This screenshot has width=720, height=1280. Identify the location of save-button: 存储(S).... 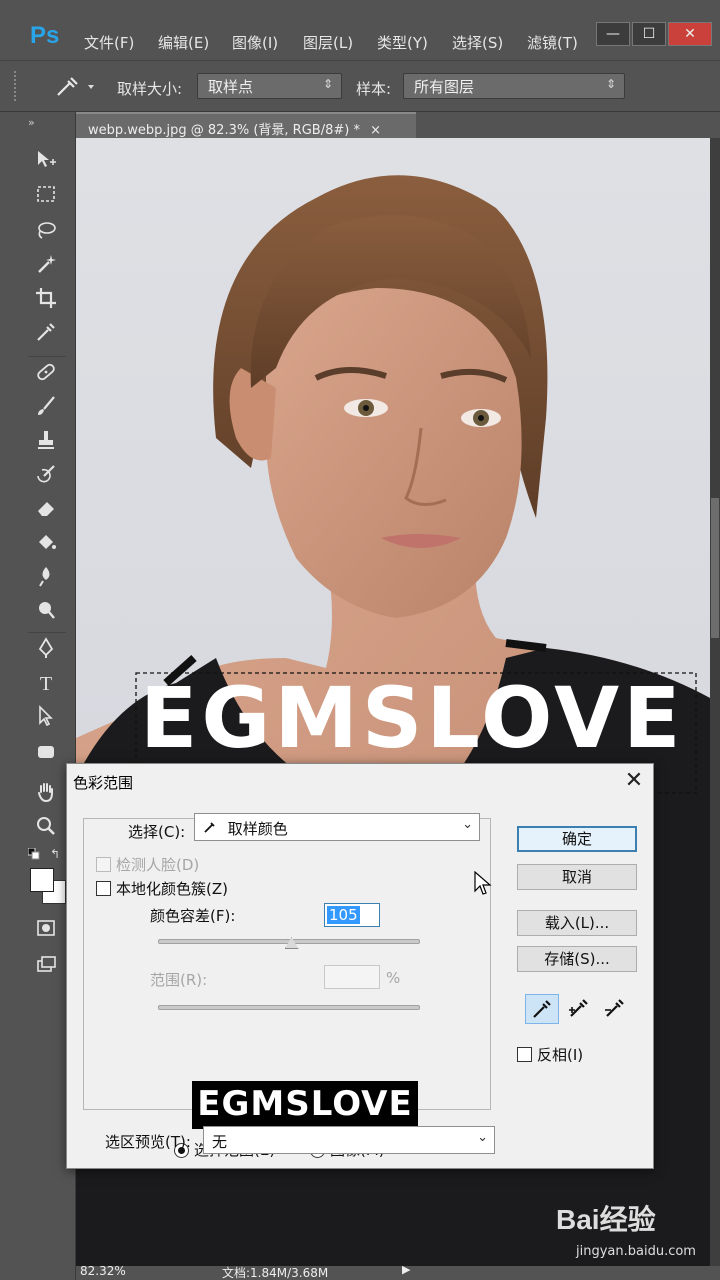
(577, 959).